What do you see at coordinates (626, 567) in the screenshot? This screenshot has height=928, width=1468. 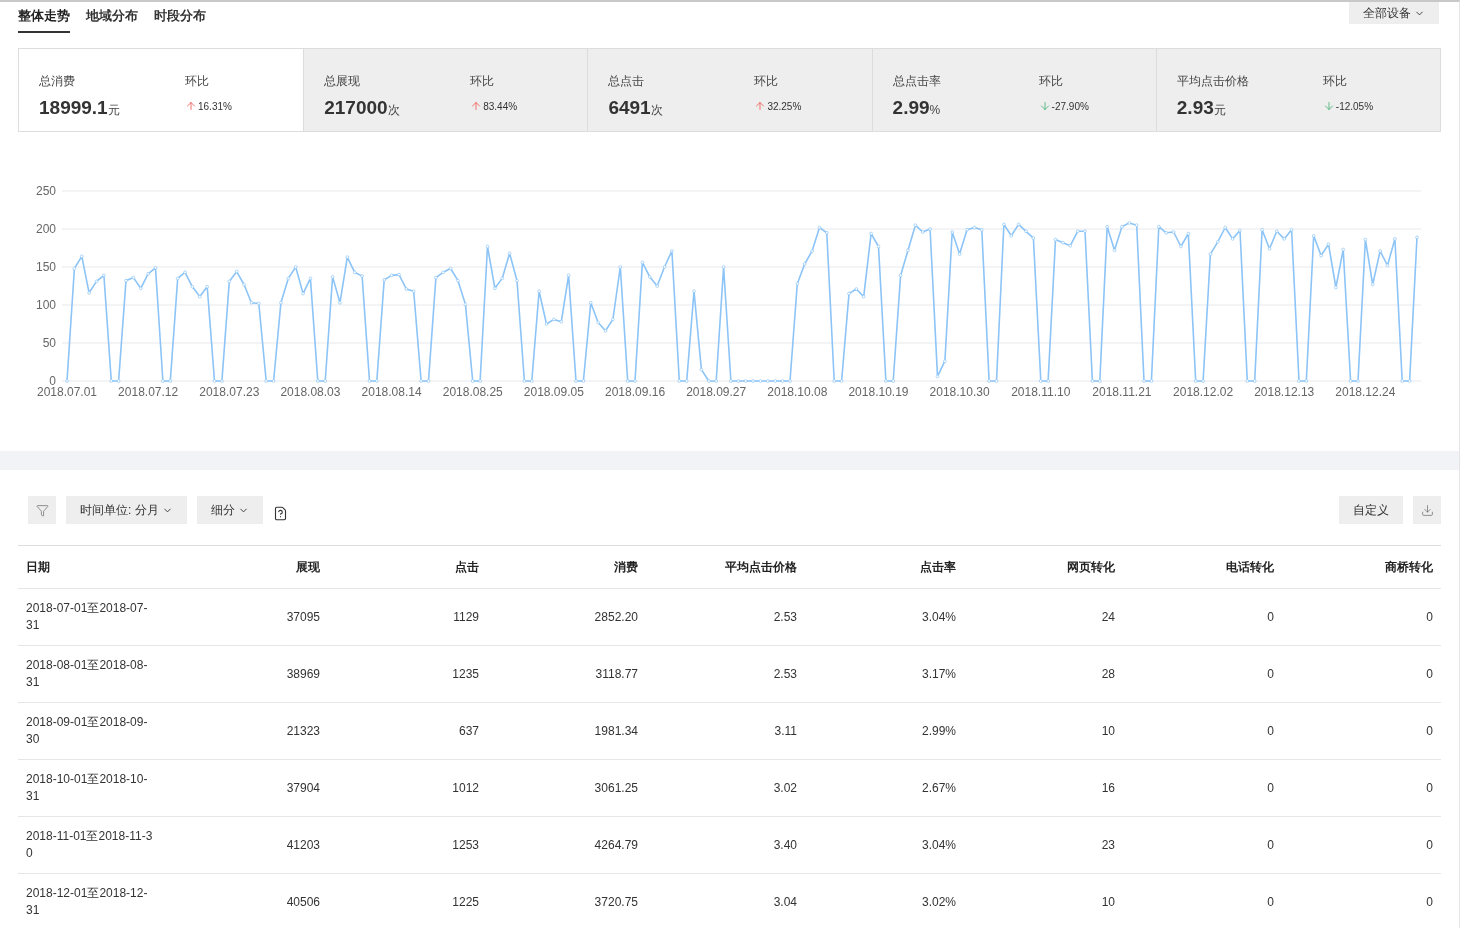 I see `column-header: 消费` at bounding box center [626, 567].